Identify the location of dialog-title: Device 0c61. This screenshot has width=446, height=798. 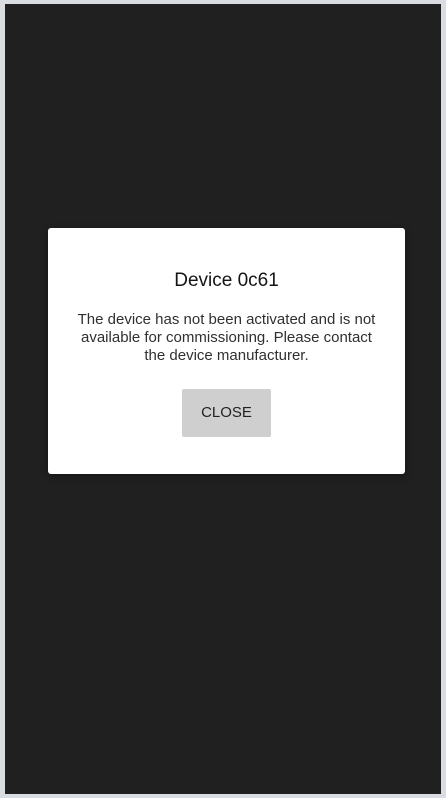
(226, 280).